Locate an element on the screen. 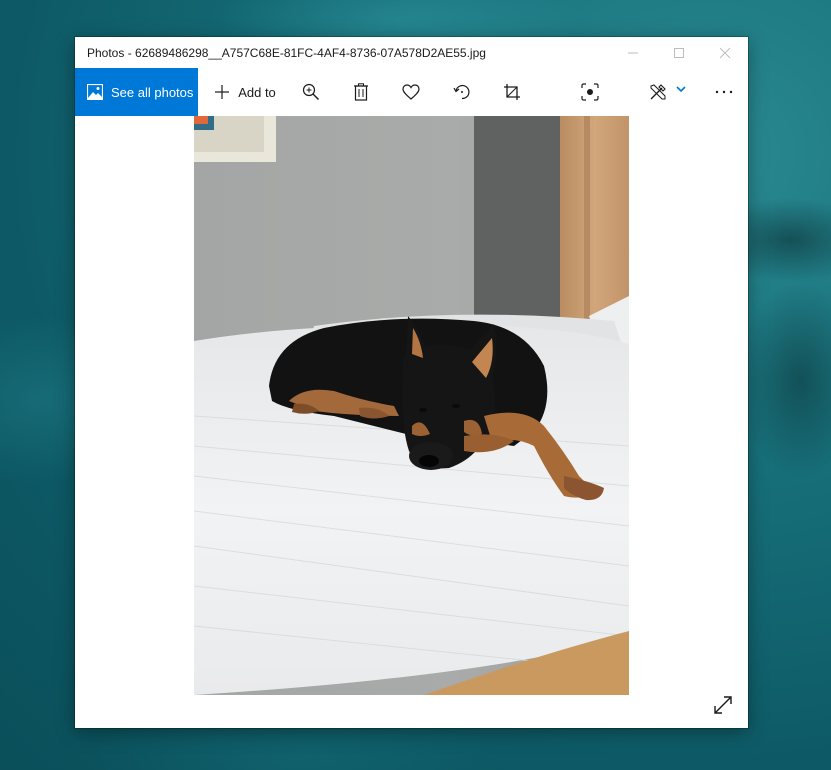 Image resolution: width=831 pixels, height=770 pixels. heart-icon is located at coordinates (411, 92).